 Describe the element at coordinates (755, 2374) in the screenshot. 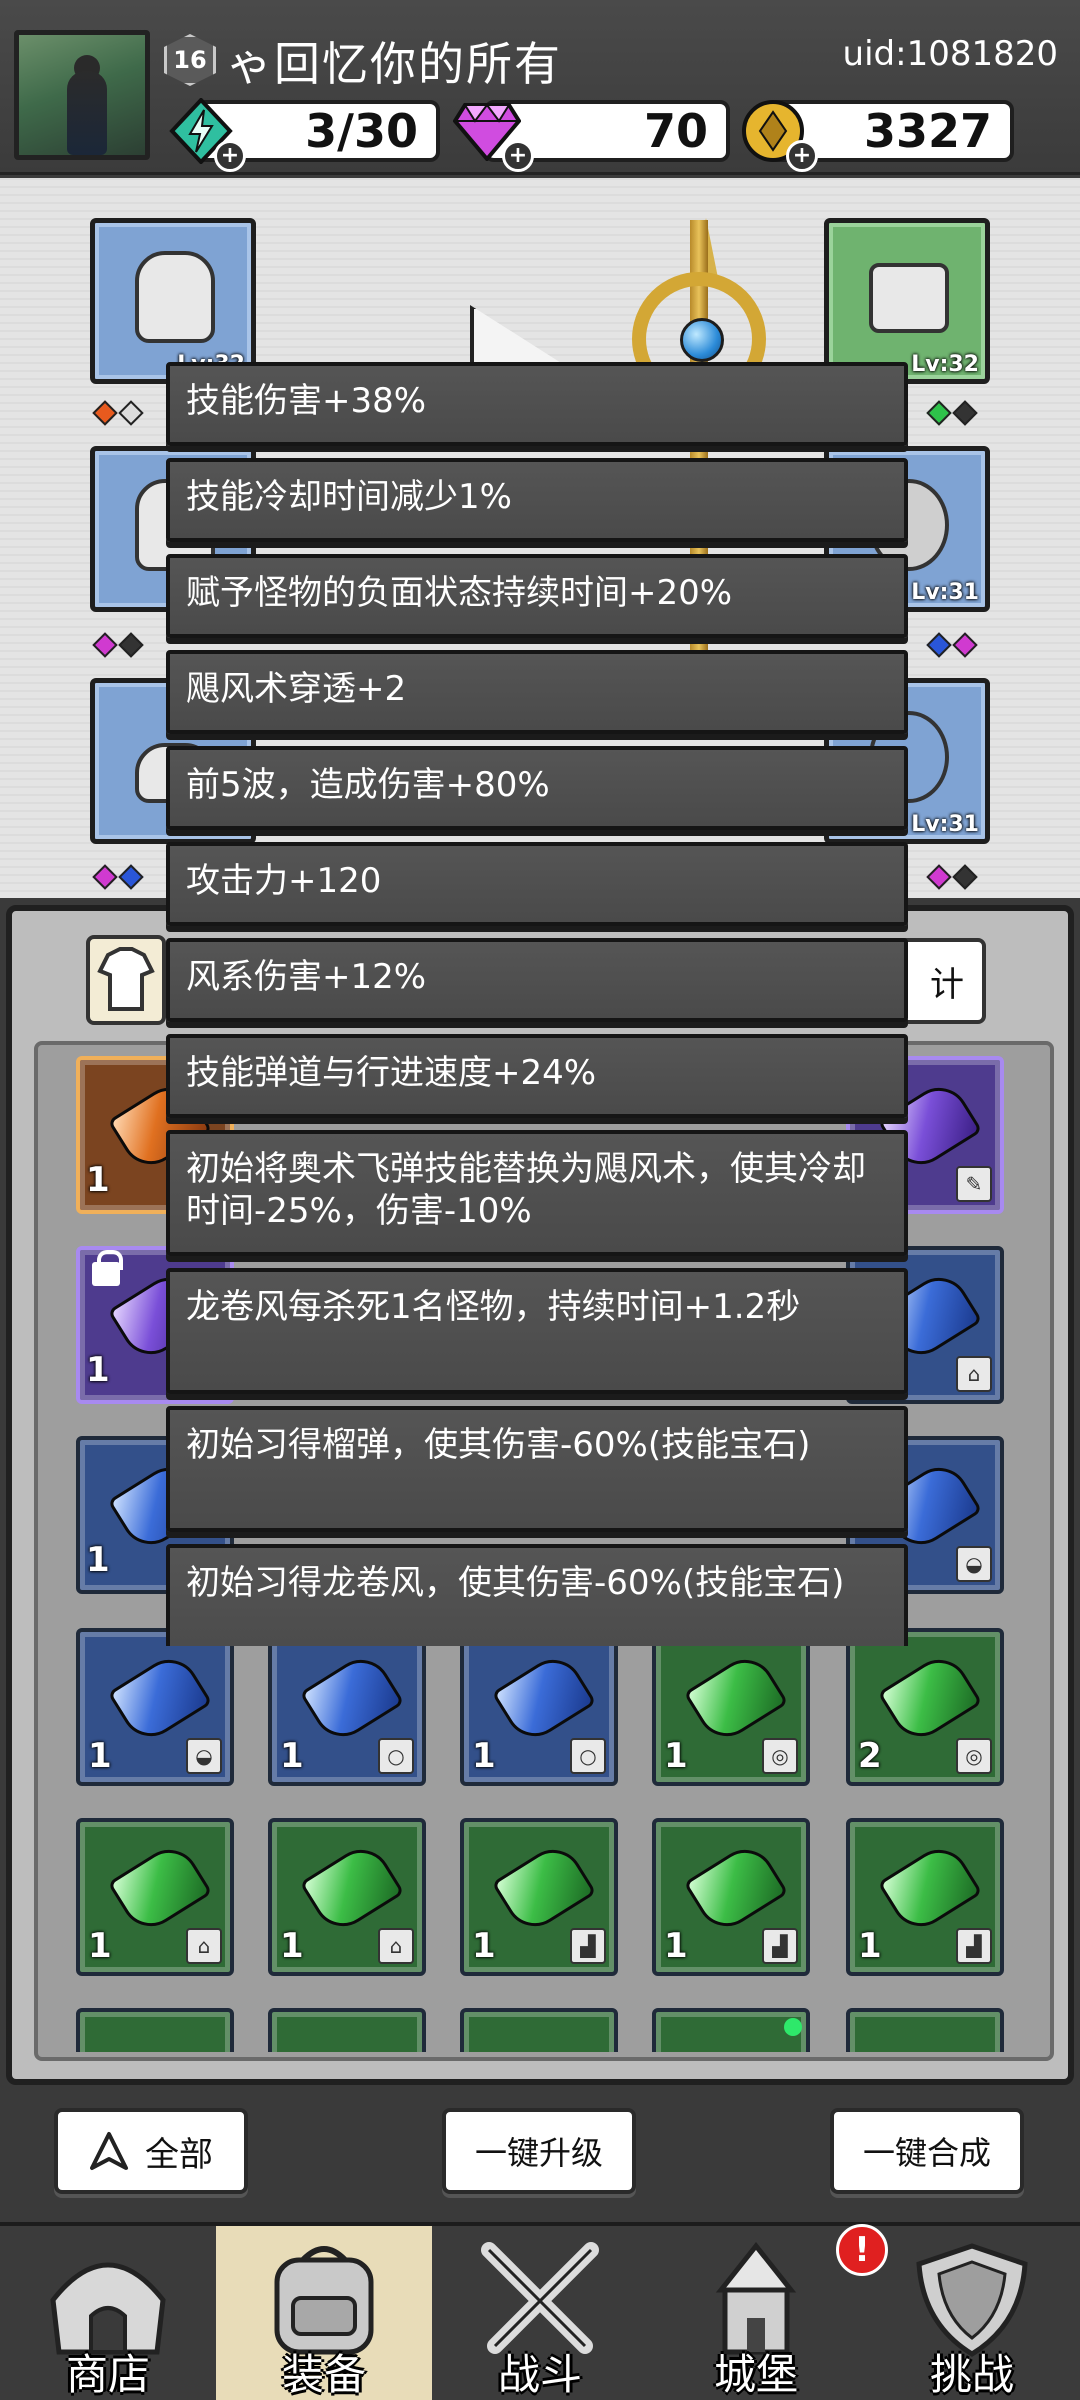

I see `nav-castle-label: 城堡` at that location.